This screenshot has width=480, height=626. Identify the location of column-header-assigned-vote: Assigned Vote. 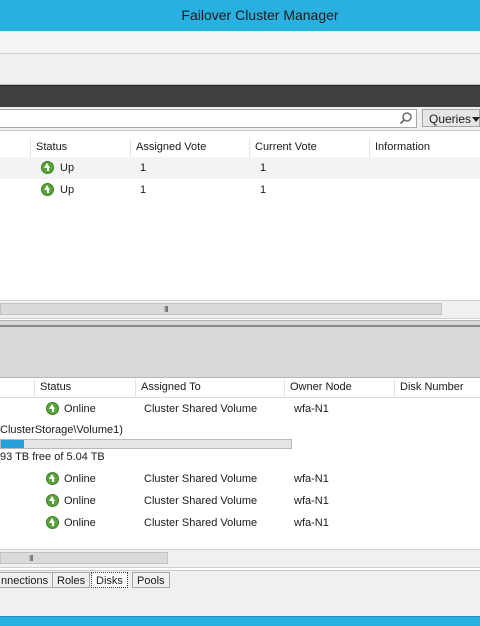
(189, 148).